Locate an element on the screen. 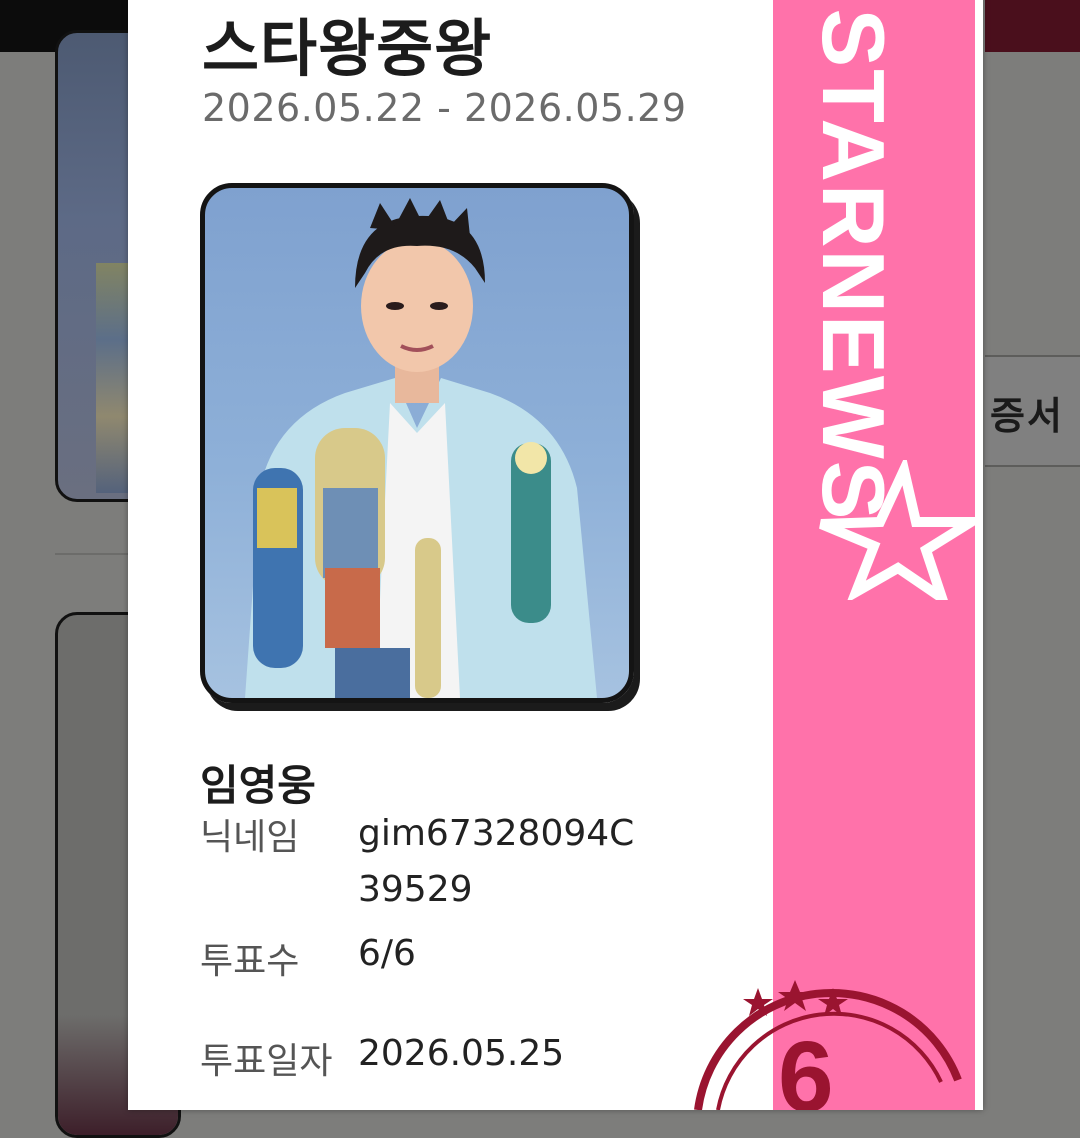 The width and height of the screenshot is (1080, 1138). vote-date-value: 2026.05.25 is located at coordinates (461, 1053).